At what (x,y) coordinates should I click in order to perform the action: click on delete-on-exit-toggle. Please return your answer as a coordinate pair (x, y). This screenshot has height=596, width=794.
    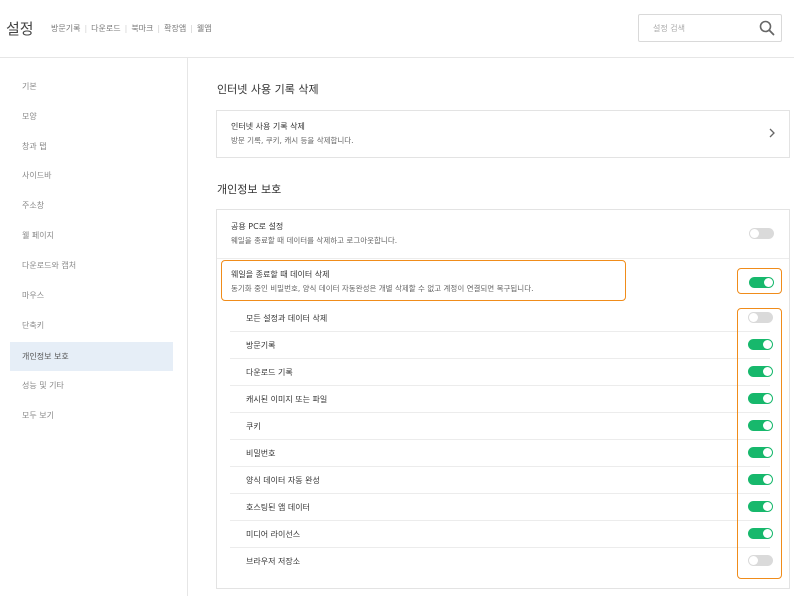
    Looking at the image, I should click on (761, 282).